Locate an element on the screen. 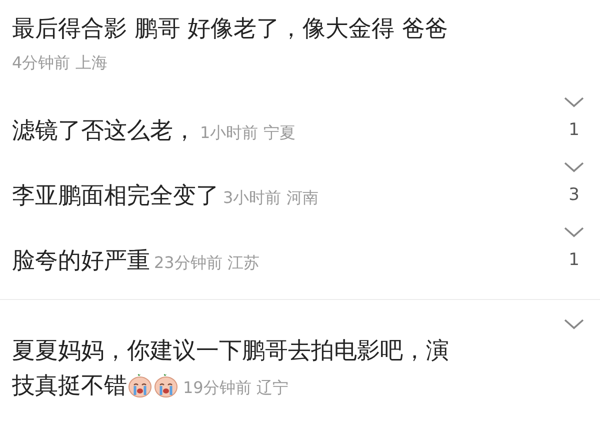 The width and height of the screenshot is (600, 423). comment-text: 技真挺不错 is located at coordinates (69, 386).